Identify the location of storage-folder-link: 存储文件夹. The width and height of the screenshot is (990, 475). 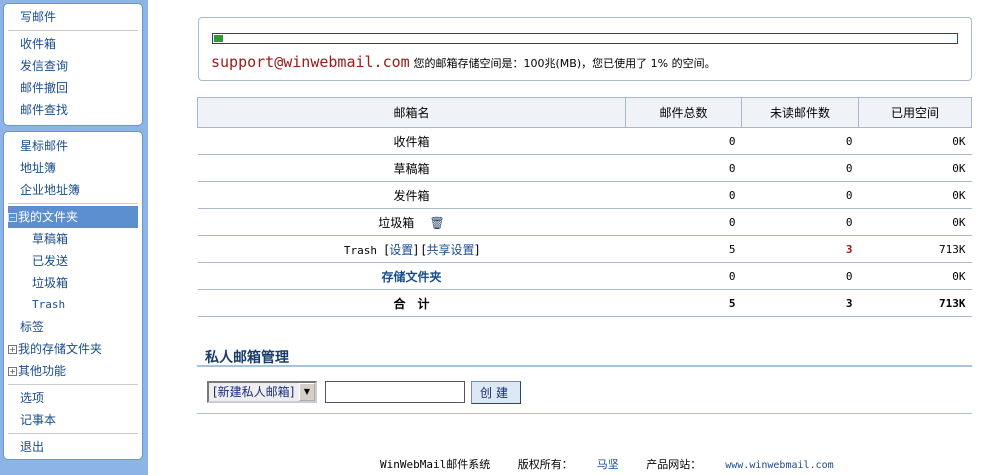
(411, 277).